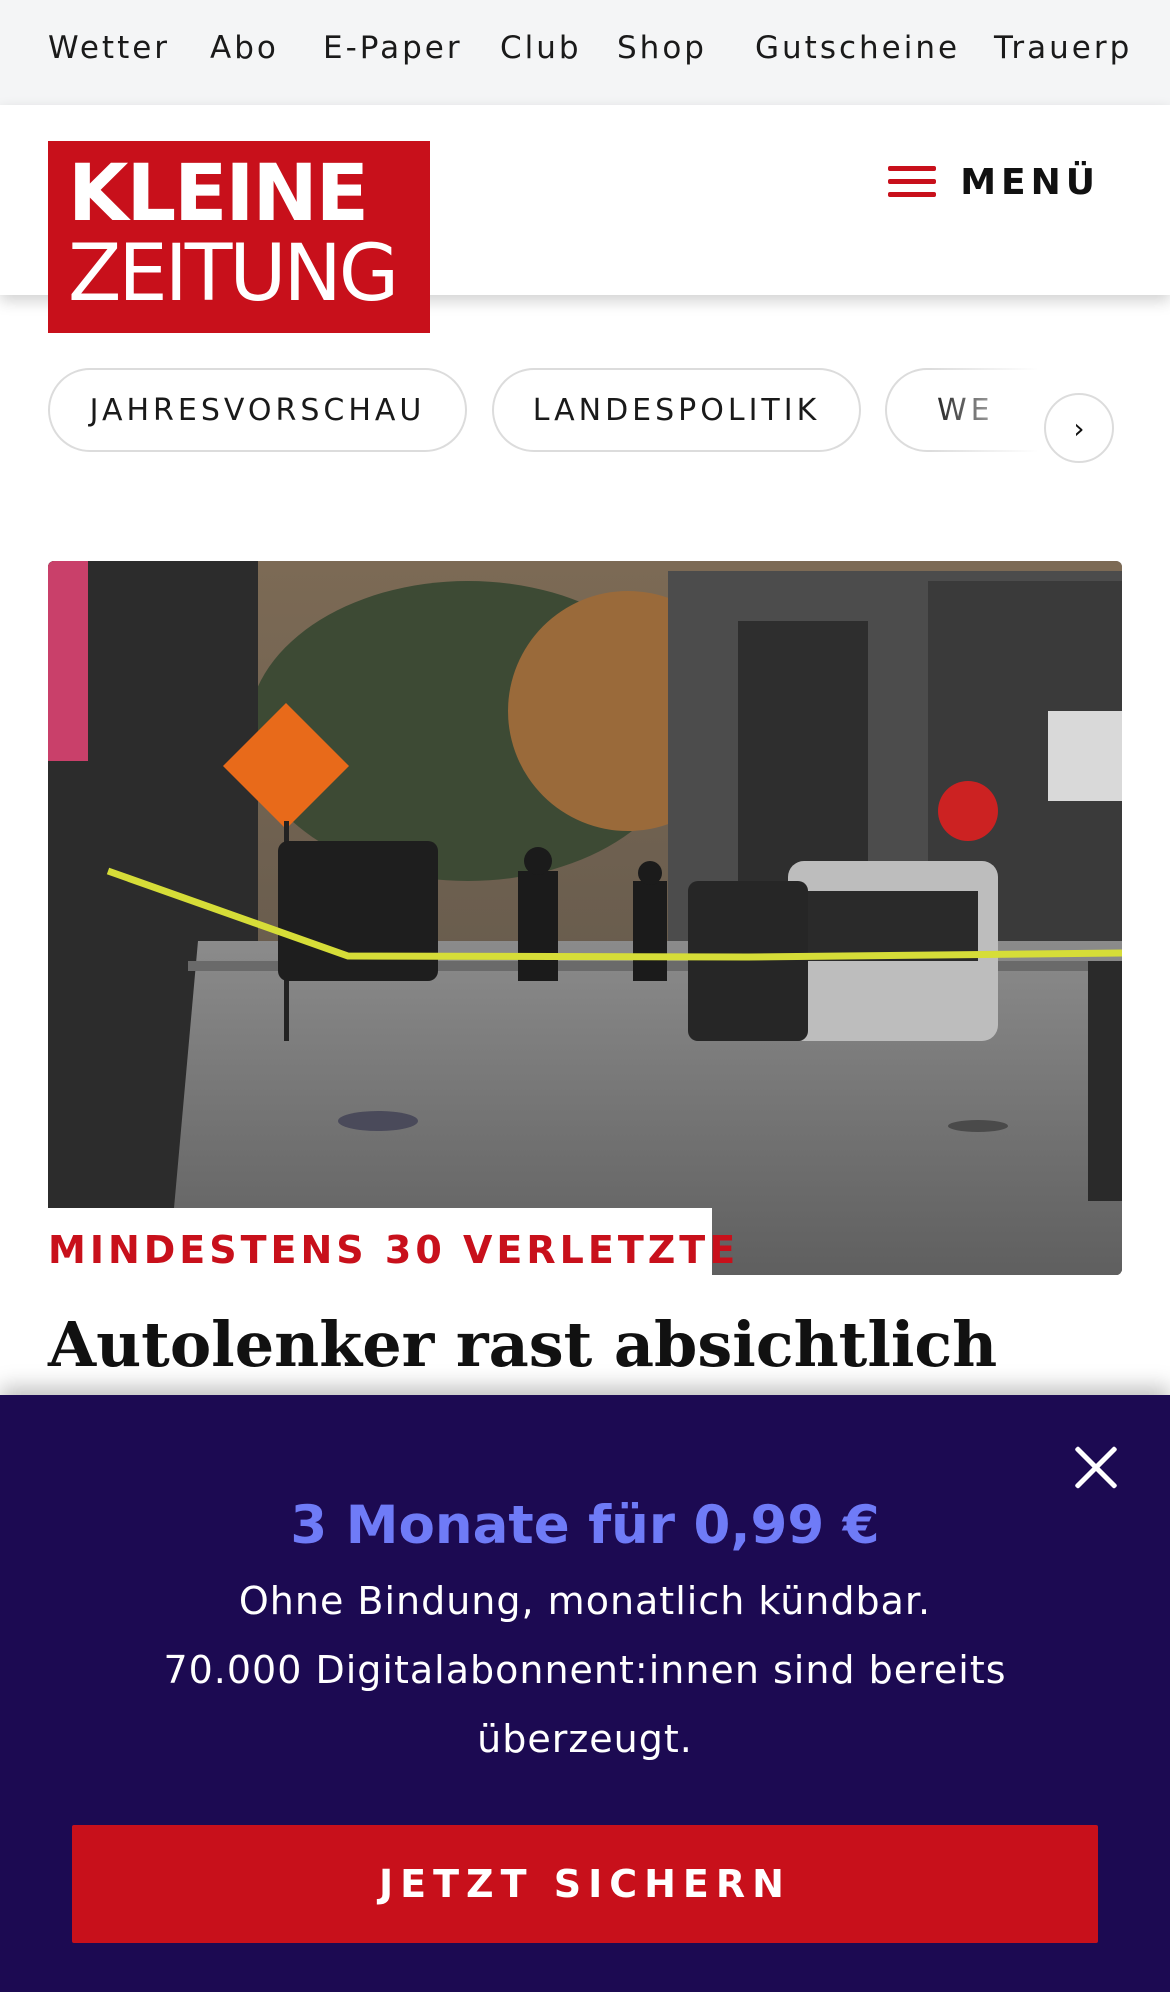  I want to click on chevron-right-icon: ›, so click(1079, 428).